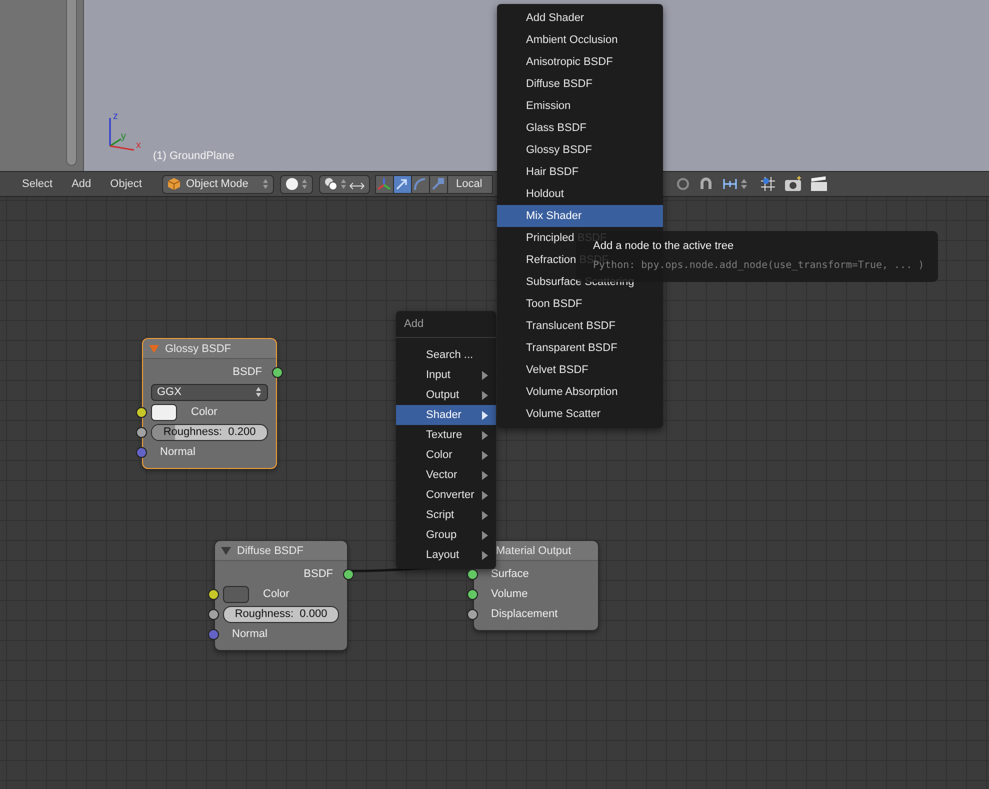  What do you see at coordinates (270, 550) in the screenshot?
I see `node-title: Diffuse BSDF` at bounding box center [270, 550].